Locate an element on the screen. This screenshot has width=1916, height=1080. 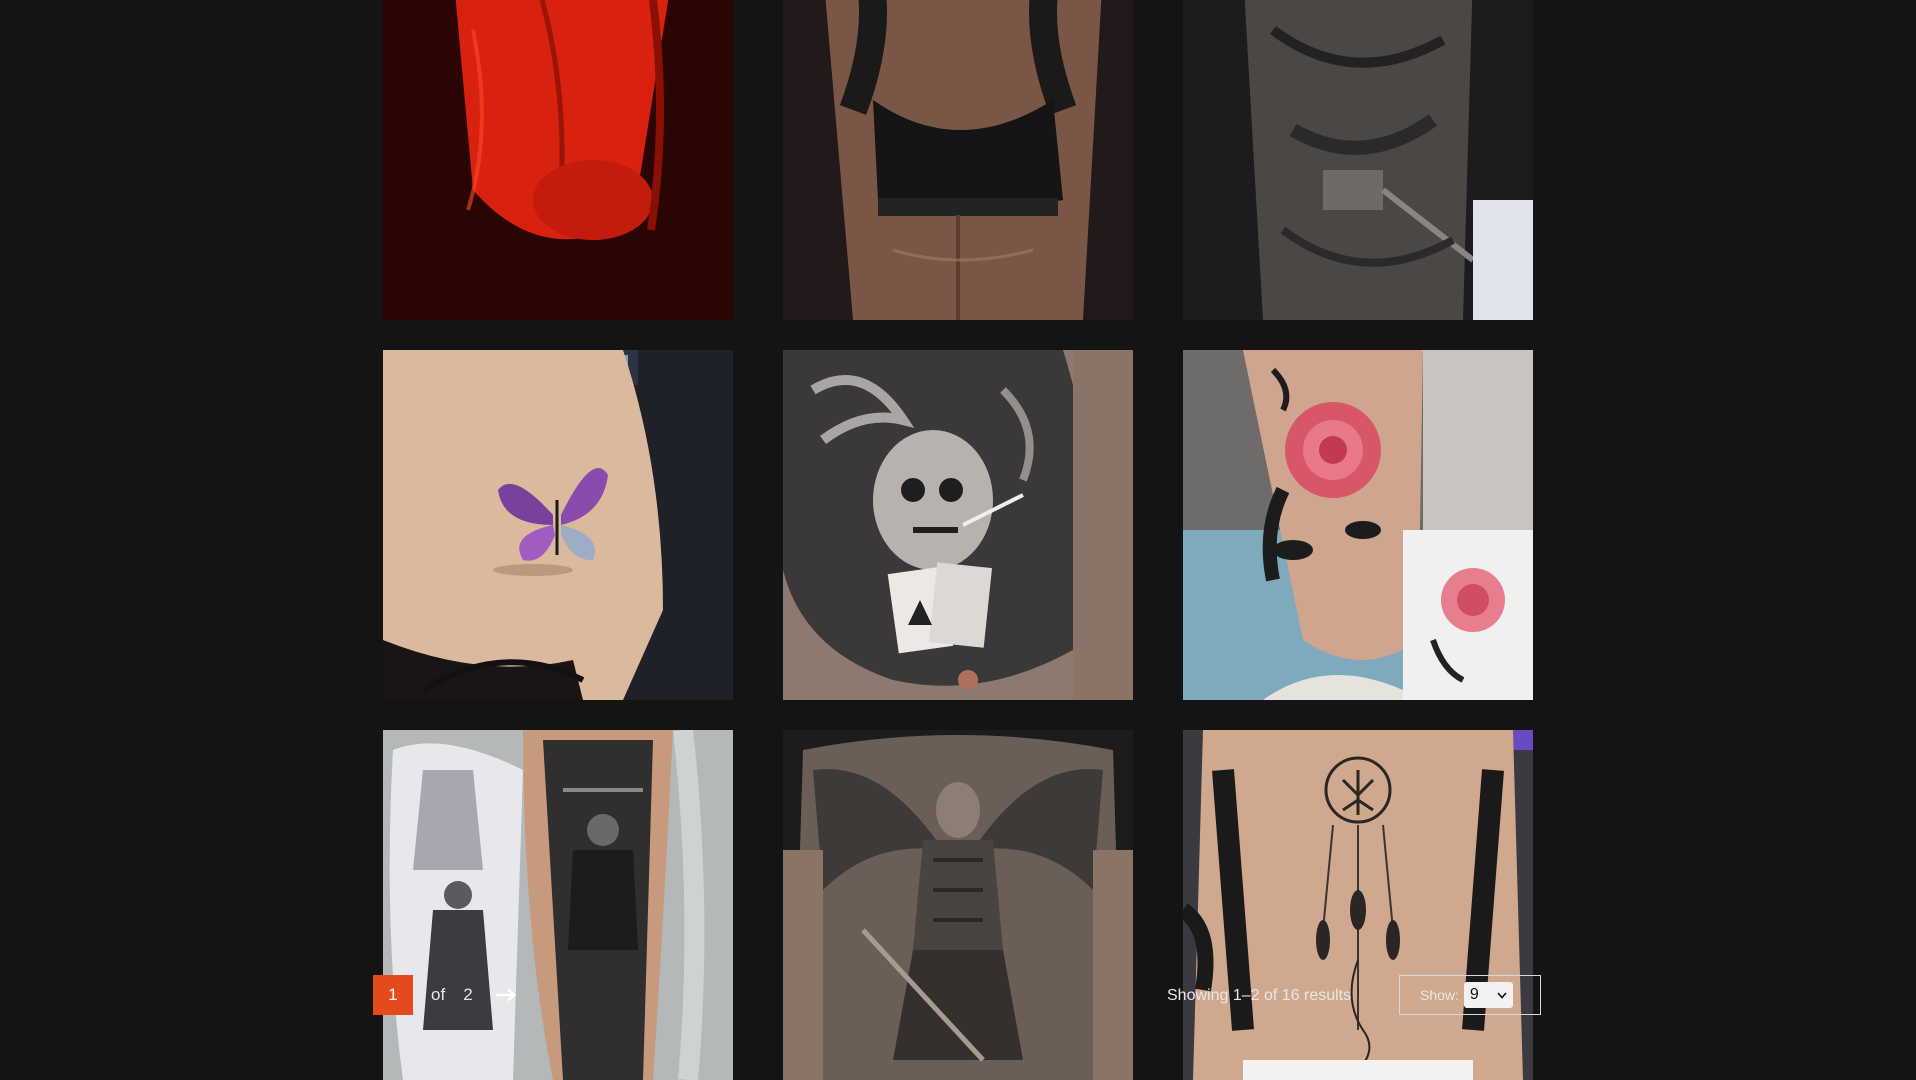
next-page-button is located at coordinates (506, 995).